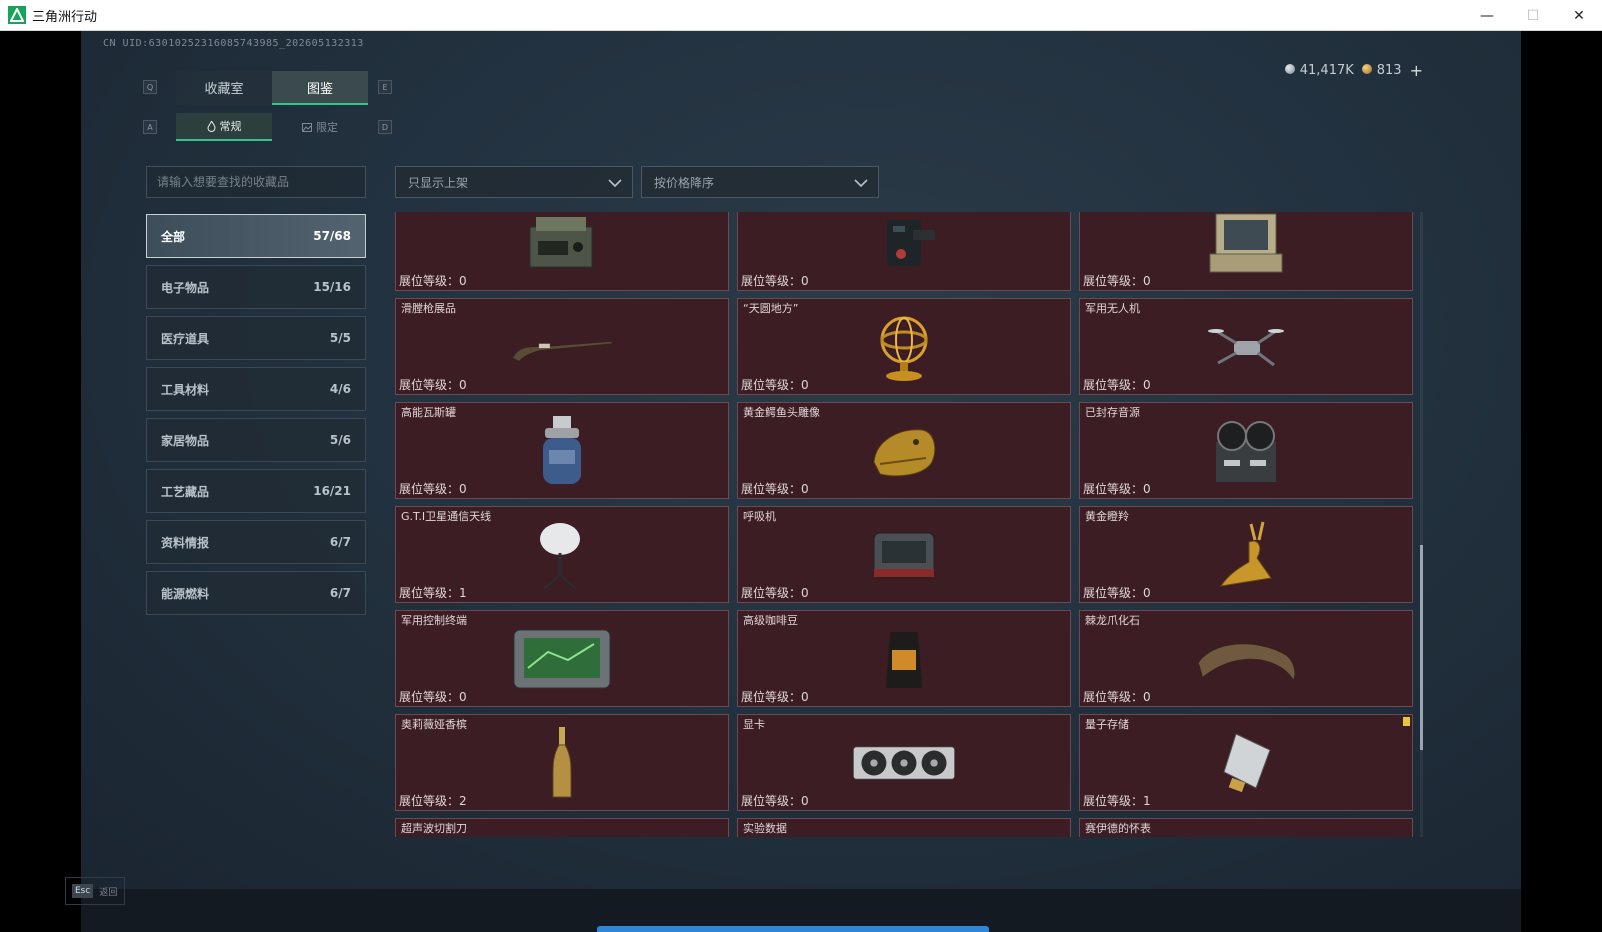  What do you see at coordinates (904, 346) in the screenshot?
I see `collection-item-card: “天圆地方” 展位等级：0` at bounding box center [904, 346].